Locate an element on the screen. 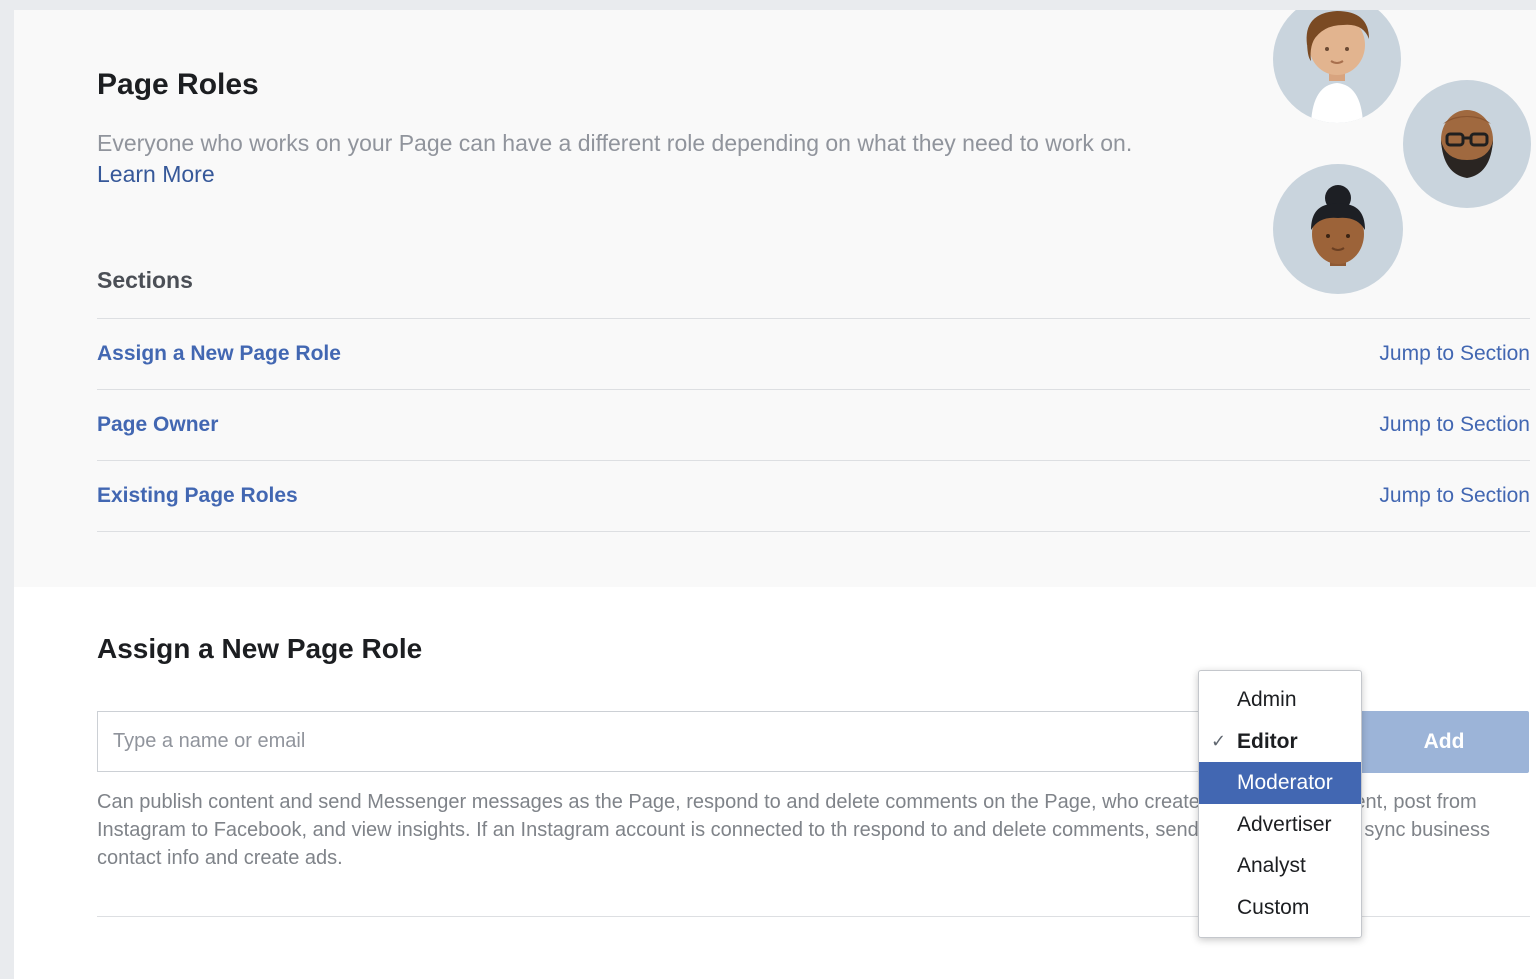 The image size is (1536, 979). section-row-existing-roles: Existing Page Roles Jump to Section is located at coordinates (813, 496).